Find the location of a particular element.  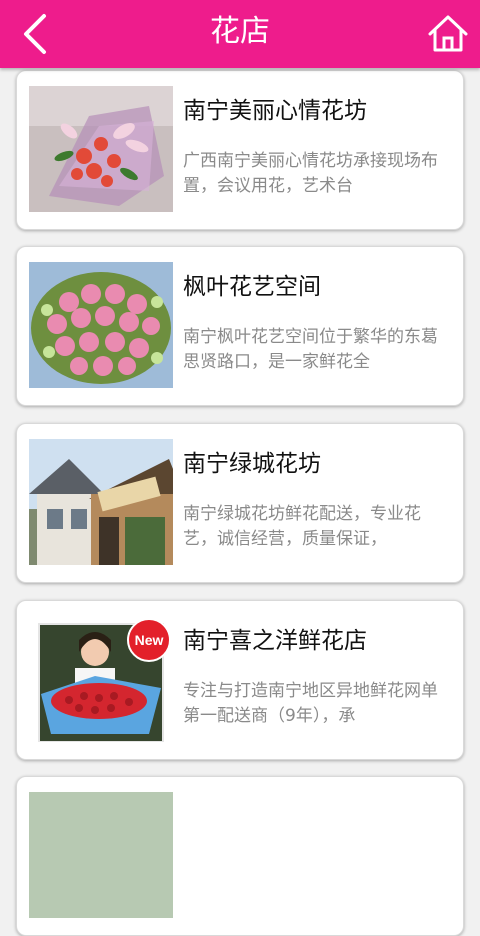

shop-description: 南宁绿城花坊鲜花配送，专业花艺，诚信经营，质量保证， is located at coordinates (302, 526).